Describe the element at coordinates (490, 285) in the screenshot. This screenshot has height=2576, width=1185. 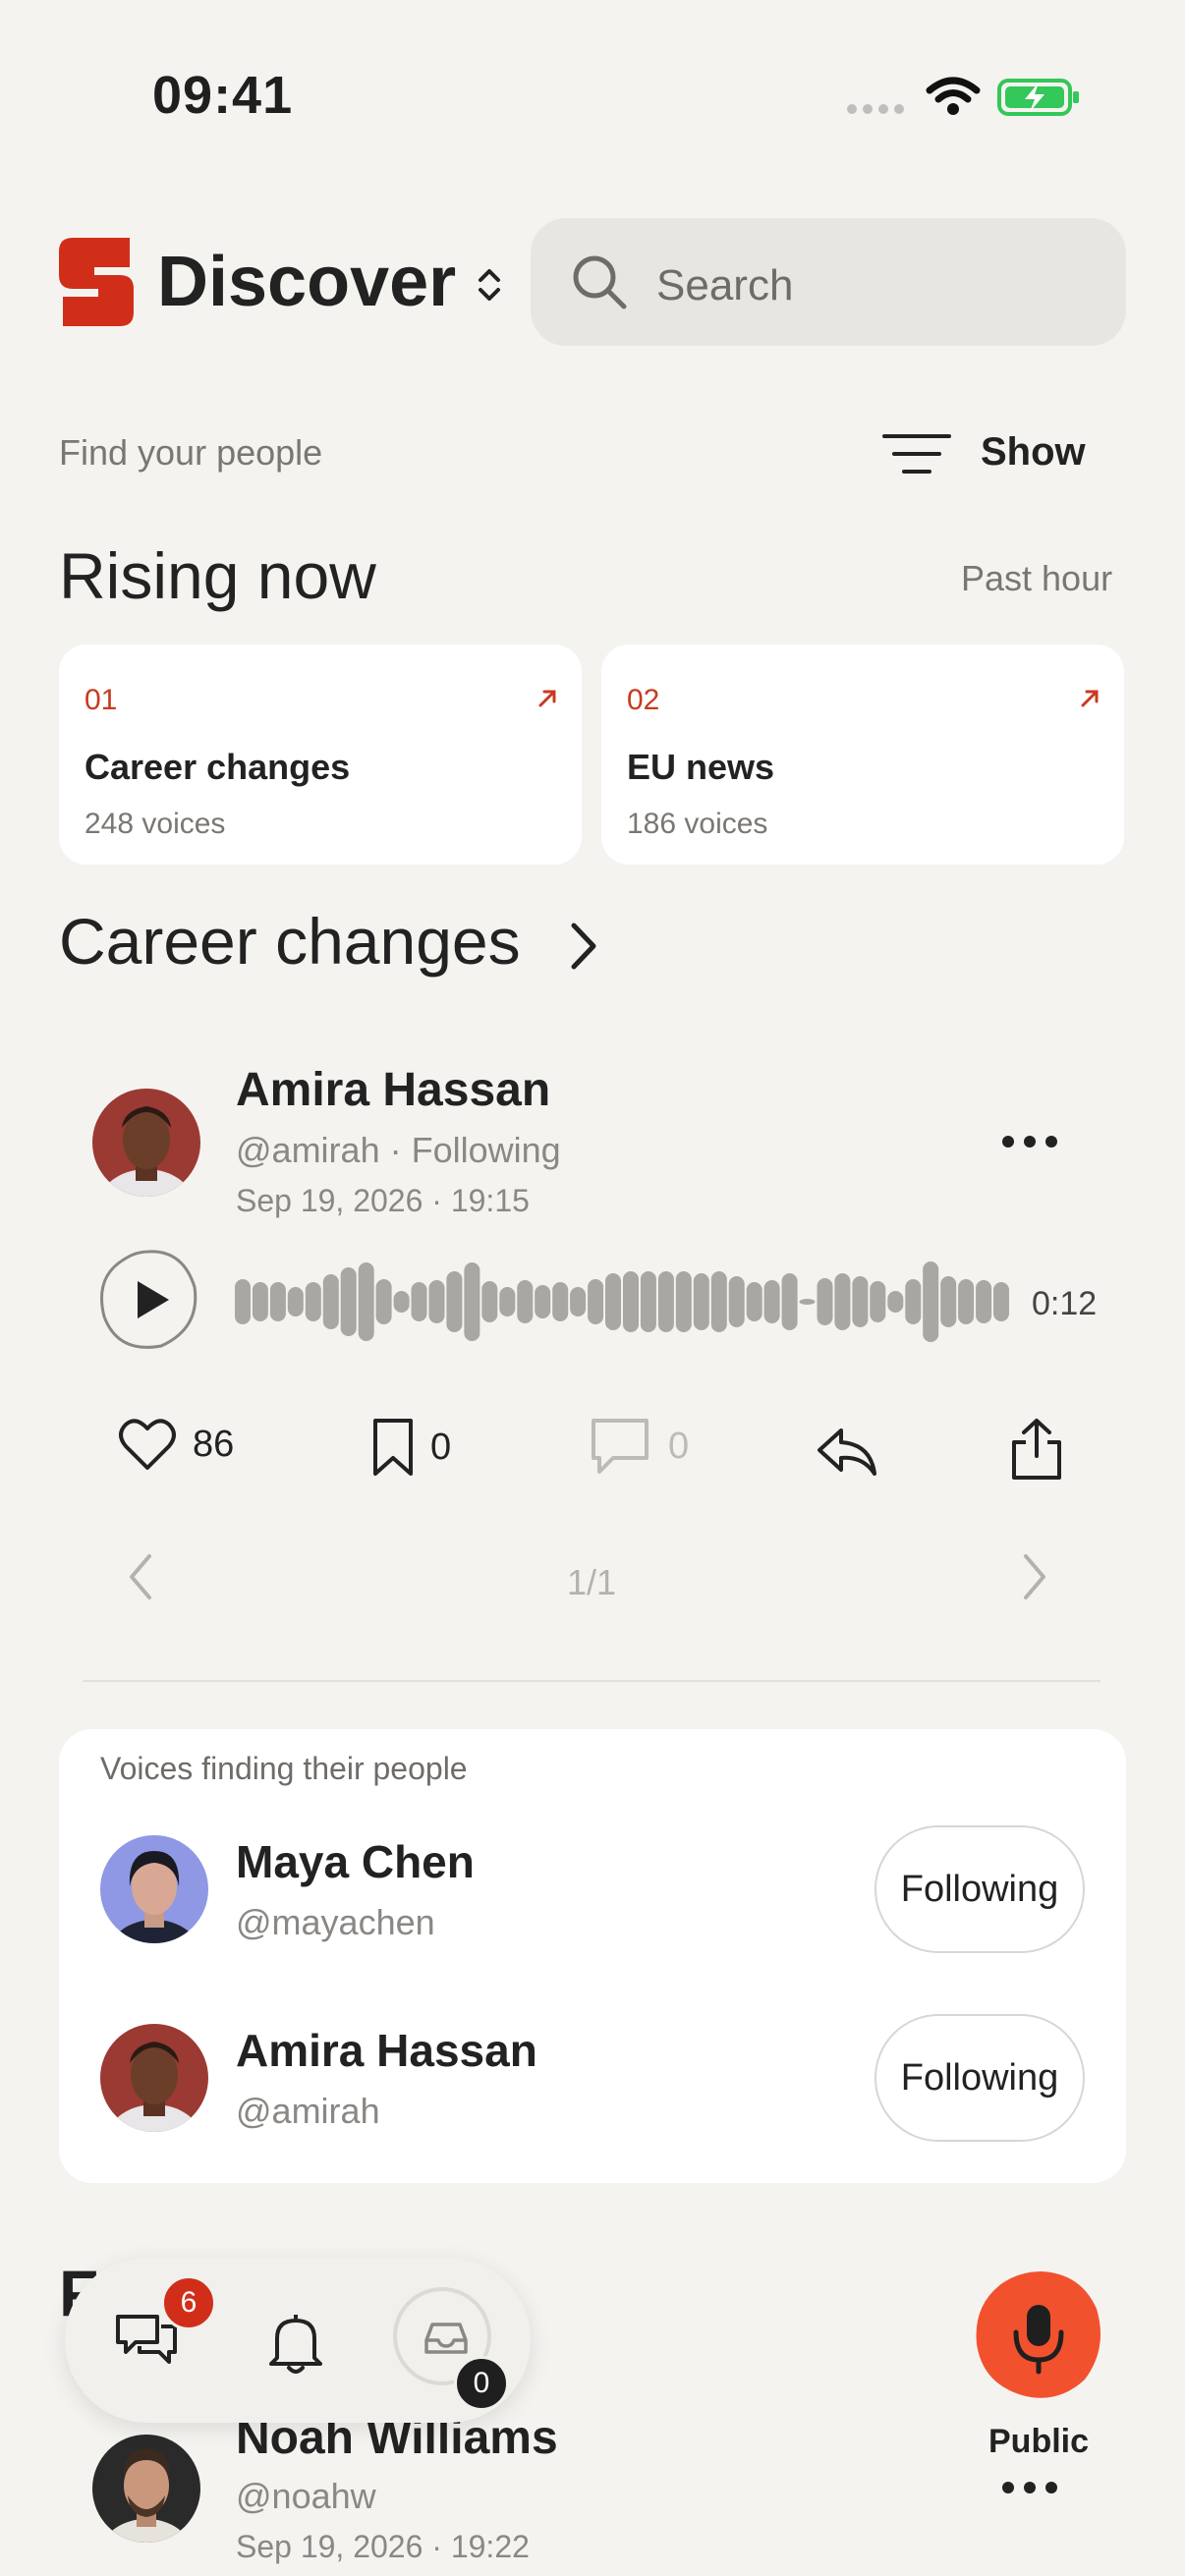
I see `chevron-up-down-icon` at that location.